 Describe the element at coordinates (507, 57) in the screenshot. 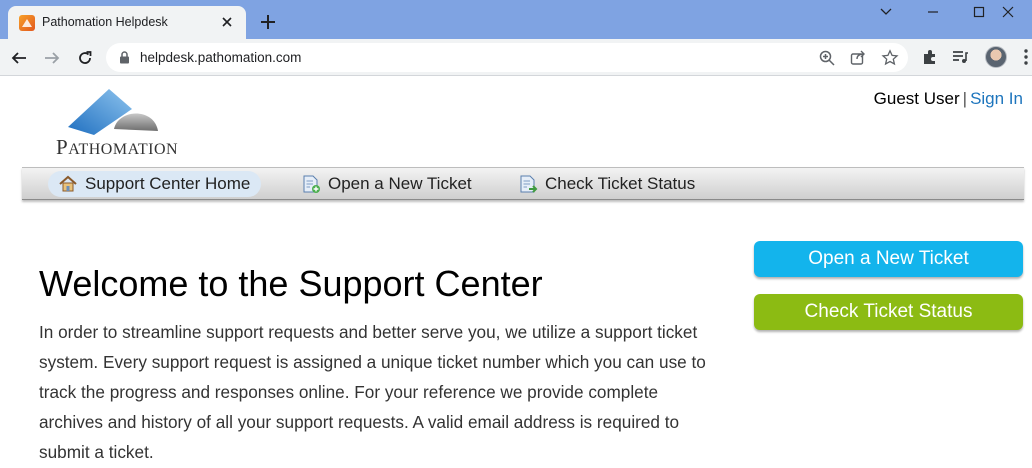

I see `address-bar: helpdesk.pathomation.com` at that location.